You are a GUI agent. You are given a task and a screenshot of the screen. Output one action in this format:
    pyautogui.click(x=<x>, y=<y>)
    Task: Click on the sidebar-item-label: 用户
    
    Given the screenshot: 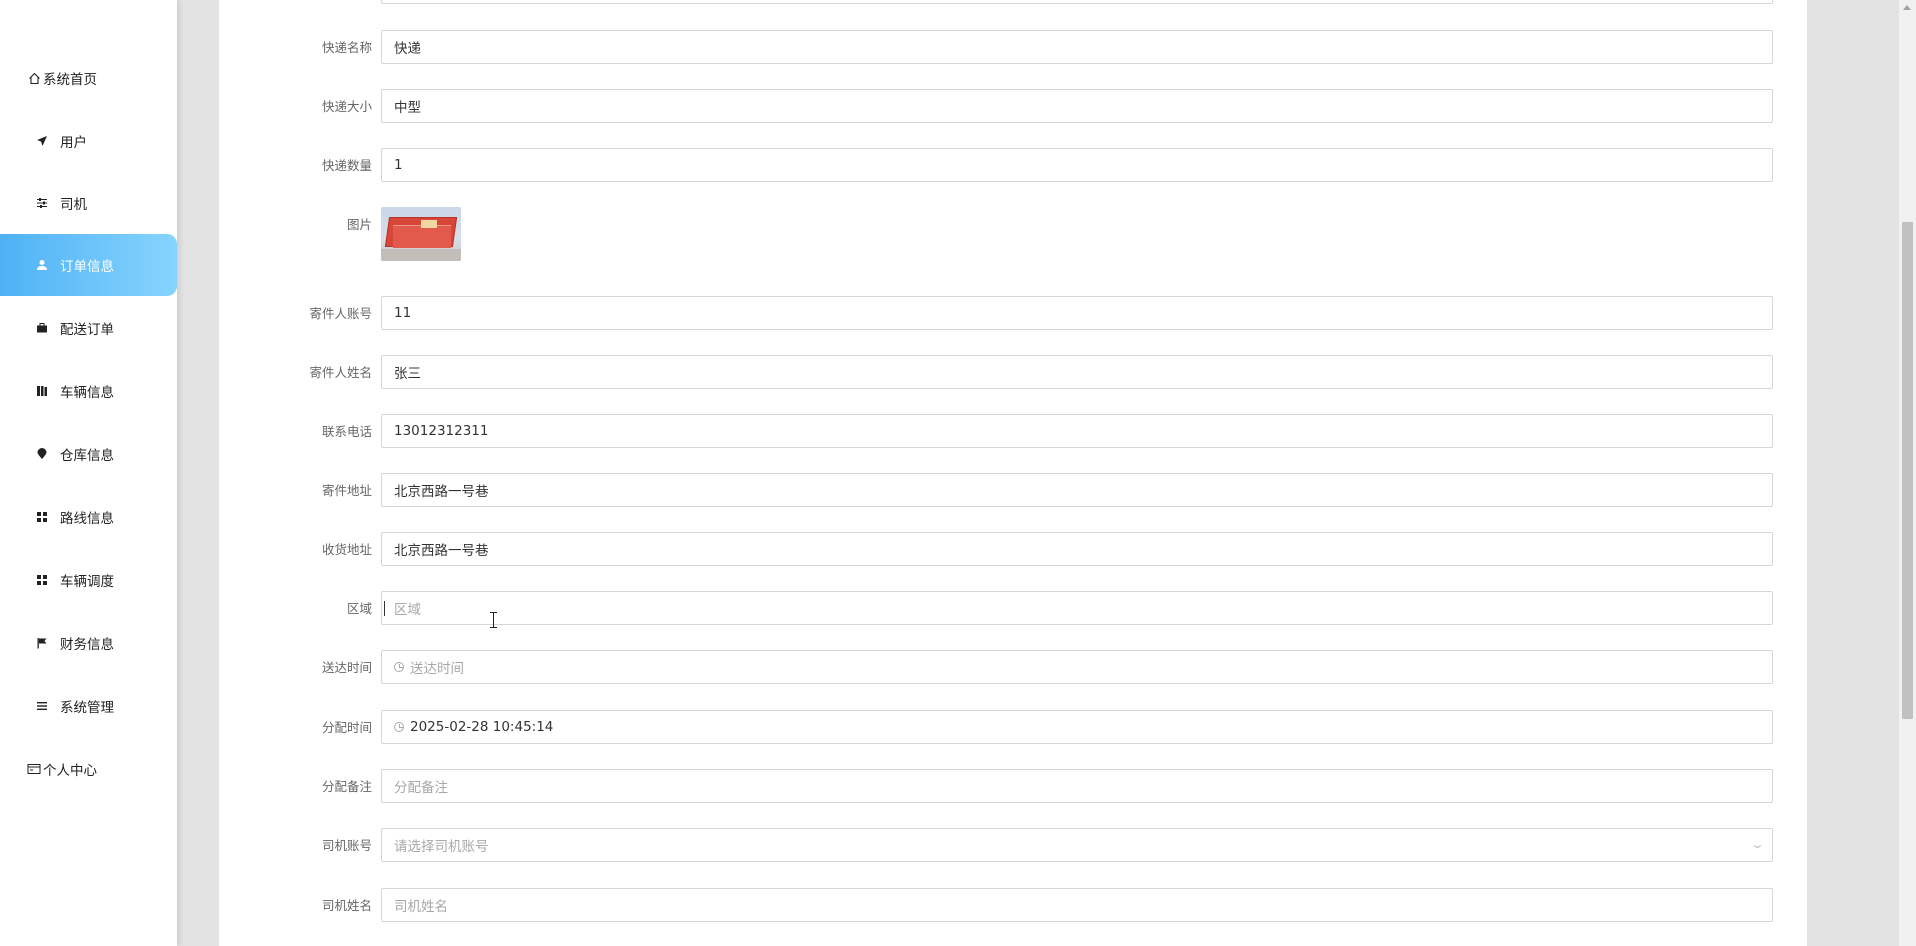 What is the action you would take?
    pyautogui.click(x=73, y=143)
    